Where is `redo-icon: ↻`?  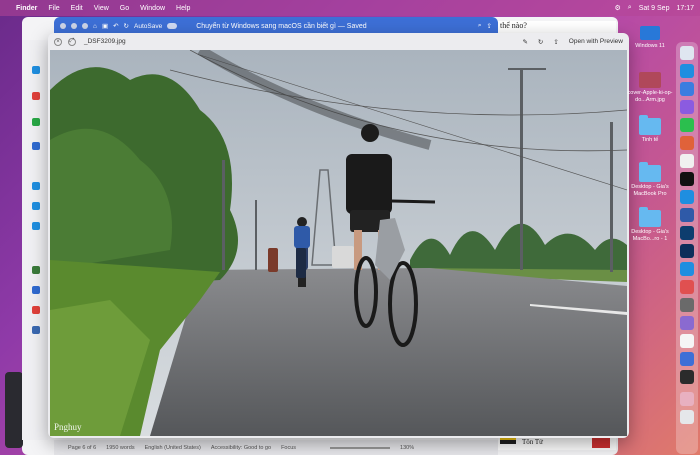 redo-icon: ↻ is located at coordinates (126, 26).